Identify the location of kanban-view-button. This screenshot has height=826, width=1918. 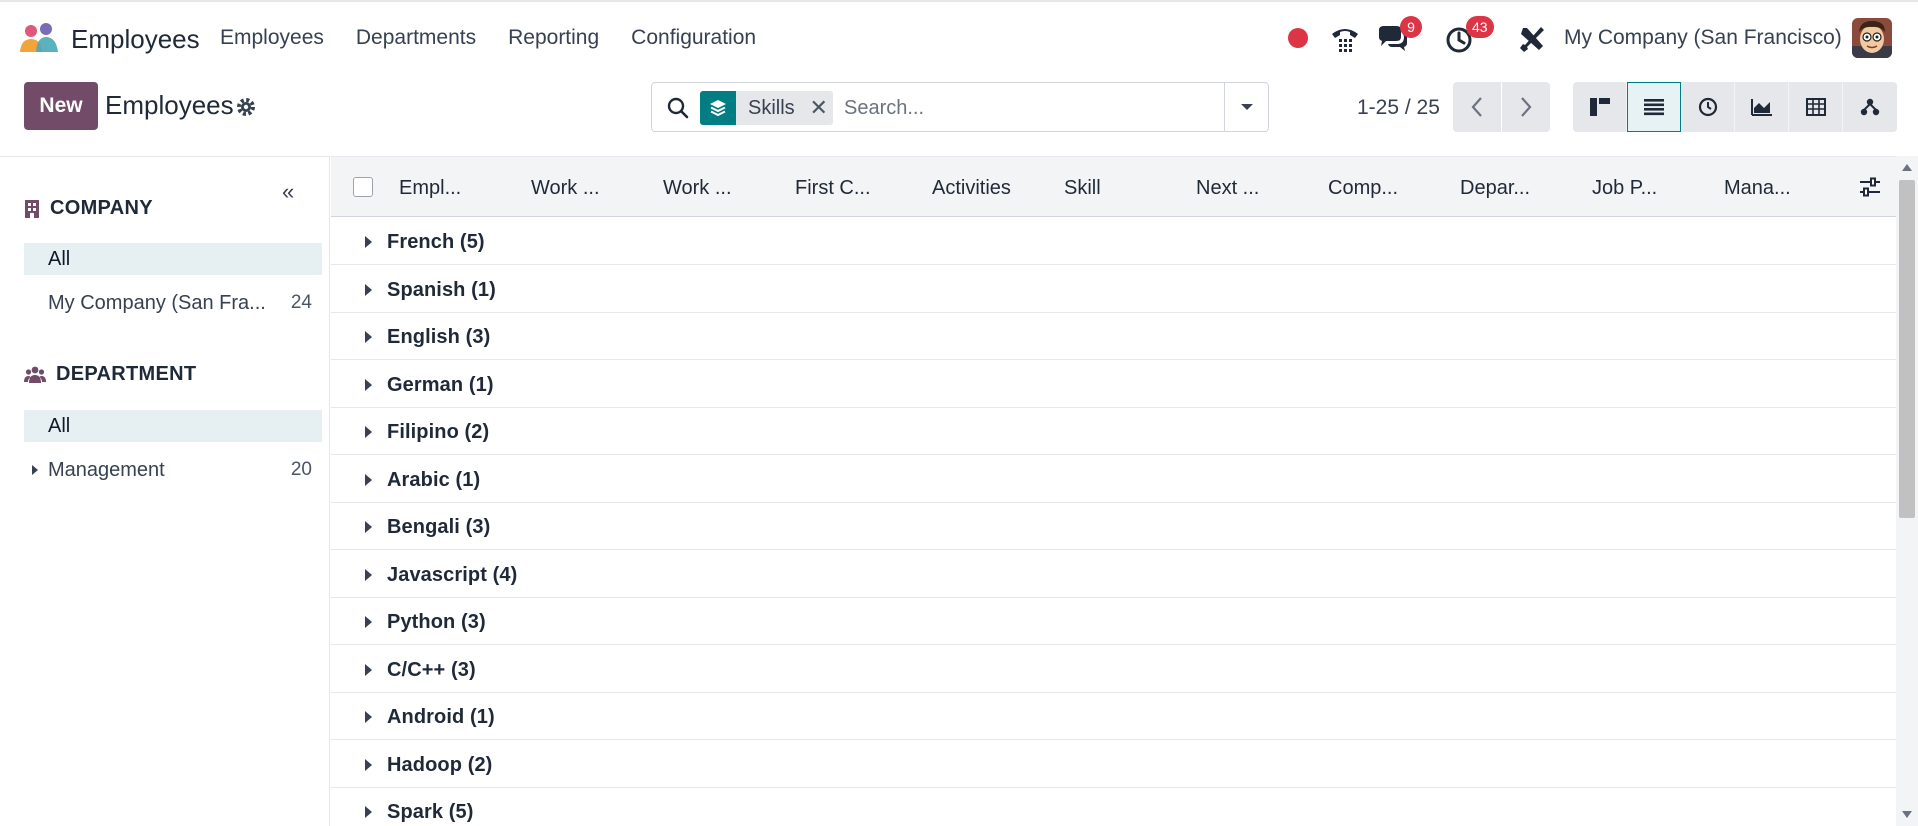
(1600, 107).